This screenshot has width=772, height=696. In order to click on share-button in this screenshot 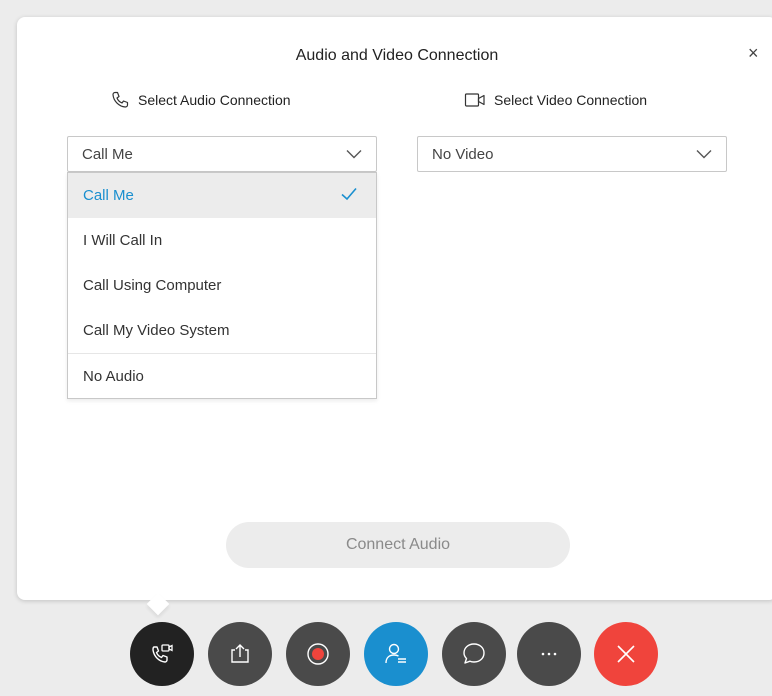, I will do `click(240, 654)`.